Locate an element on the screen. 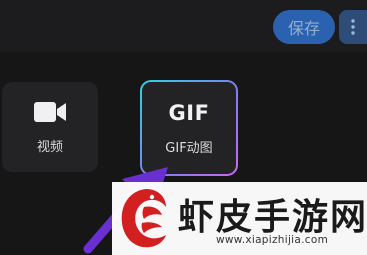  shrimp-logo-icon is located at coordinates (143, 218).